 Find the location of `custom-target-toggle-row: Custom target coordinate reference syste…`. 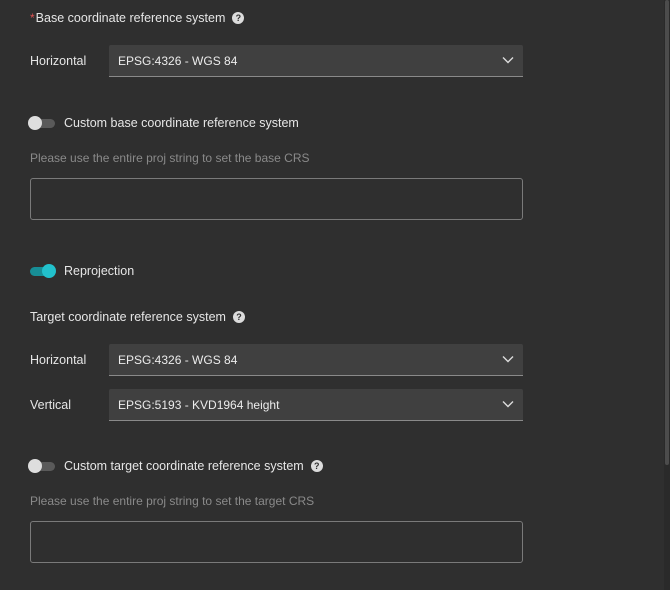

custom-target-toggle-row: Custom target coordinate reference syste… is located at coordinates (175, 466).